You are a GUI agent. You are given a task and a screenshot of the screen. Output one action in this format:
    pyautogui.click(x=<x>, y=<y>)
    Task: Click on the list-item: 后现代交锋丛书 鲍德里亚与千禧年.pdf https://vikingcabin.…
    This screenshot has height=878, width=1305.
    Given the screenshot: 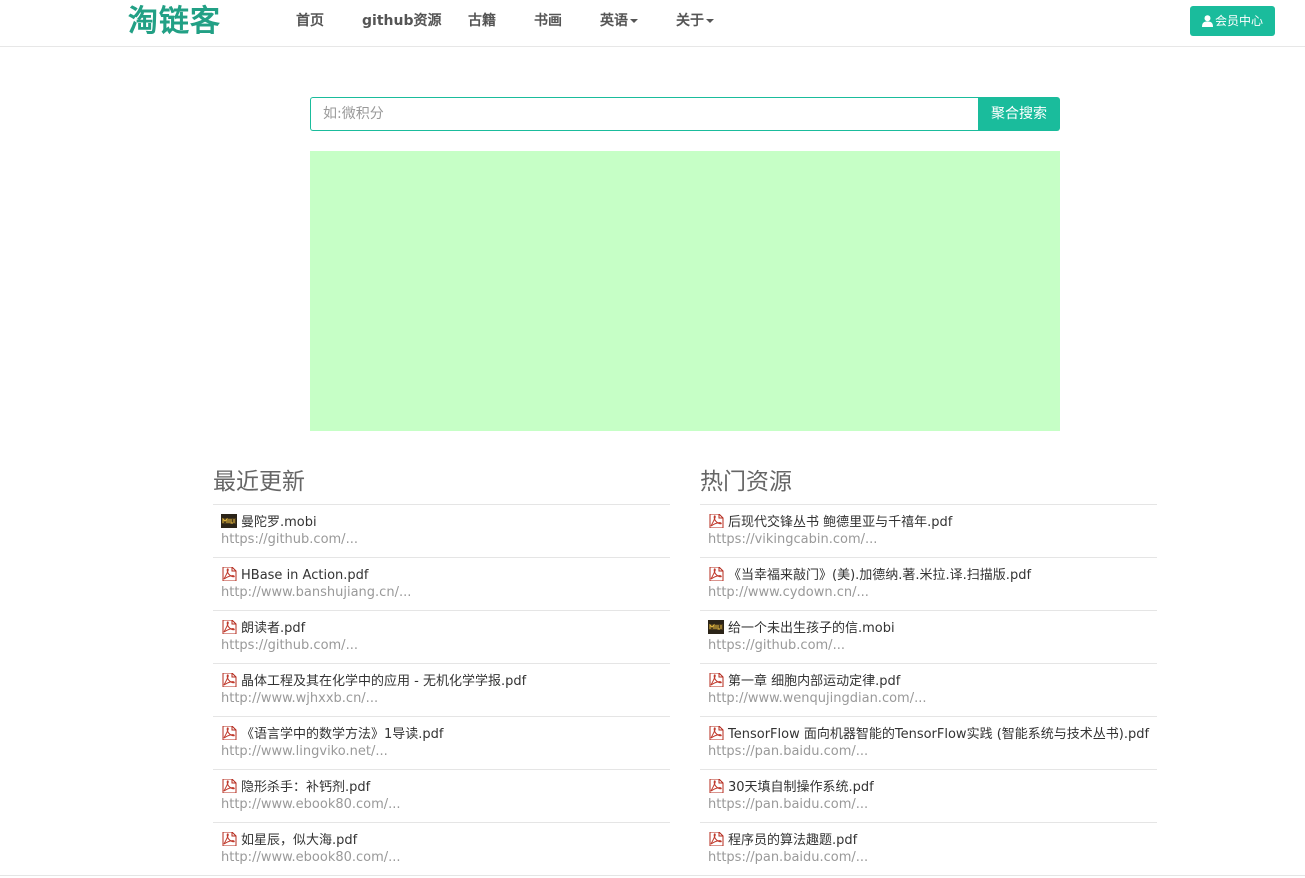 What is the action you would take?
    pyautogui.click(x=928, y=531)
    